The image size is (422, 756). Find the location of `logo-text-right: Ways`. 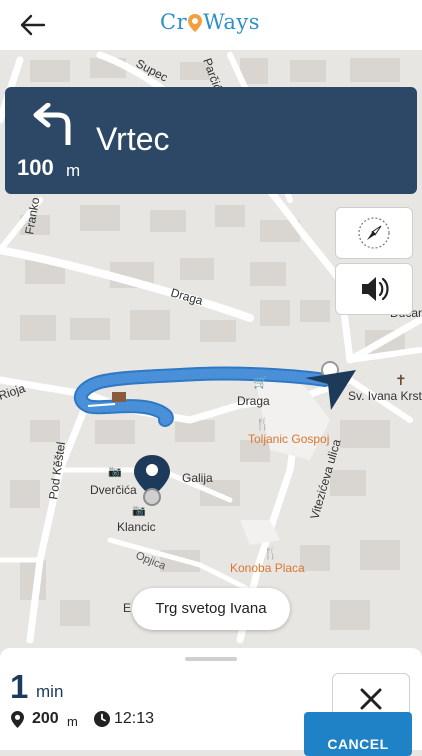

logo-text-right: Ways is located at coordinates (232, 22).